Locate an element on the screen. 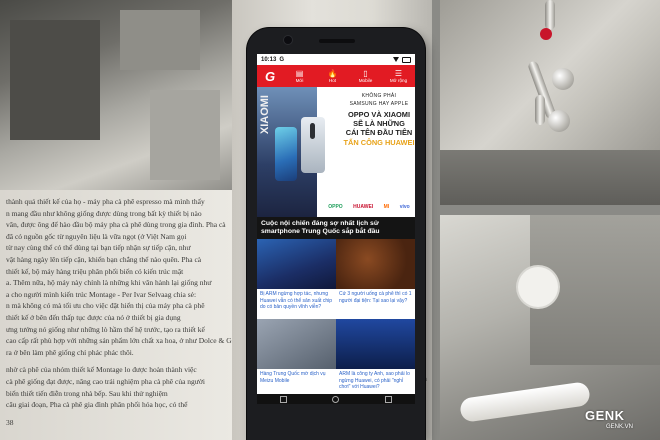 Image resolution: width=660 pixels, height=440 pixels. hero-vertical-brand: XIAOMI is located at coordinates (265, 115).